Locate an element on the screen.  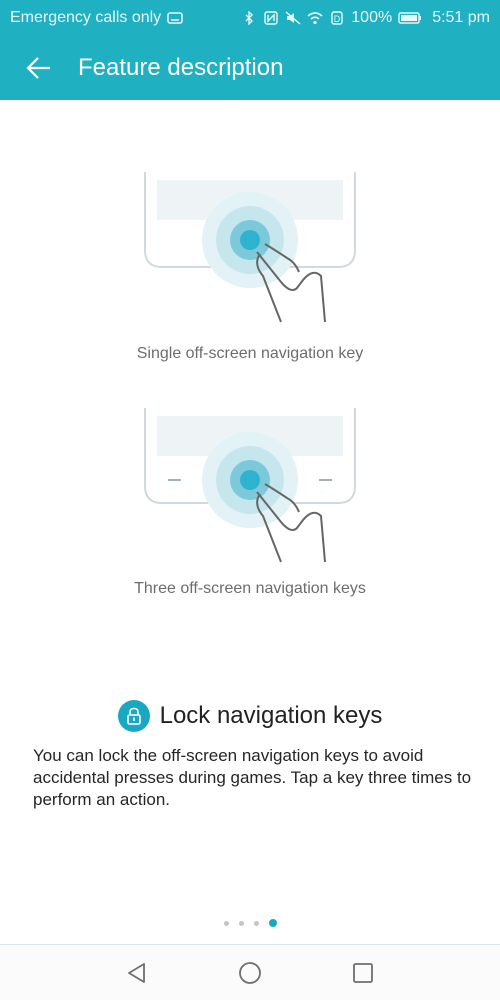
single-key-caption: Single off-screen navigation key is located at coordinates (250, 353).